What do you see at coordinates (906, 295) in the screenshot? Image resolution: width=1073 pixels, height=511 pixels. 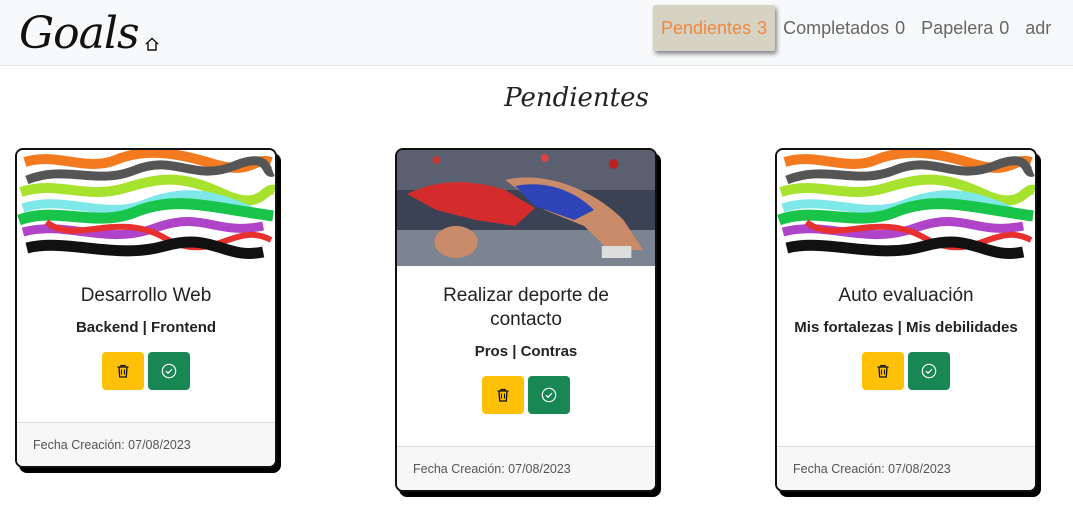 I see `card-title: Auto evaluación` at bounding box center [906, 295].